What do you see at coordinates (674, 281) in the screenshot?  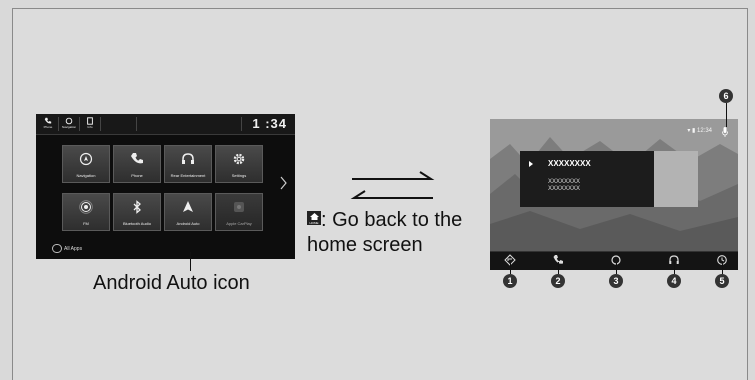 I see `callout-number-4: 4` at bounding box center [674, 281].